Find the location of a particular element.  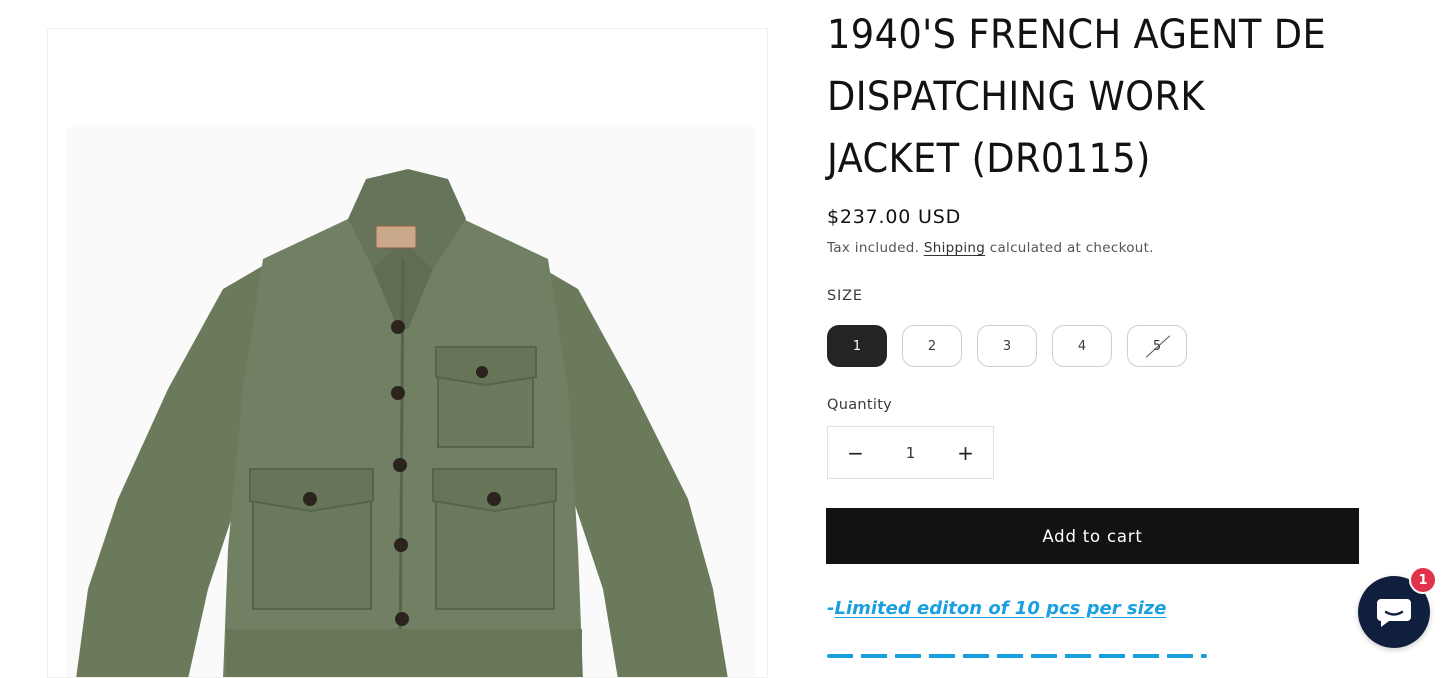

quantity-decrease-button: − is located at coordinates (855, 452).